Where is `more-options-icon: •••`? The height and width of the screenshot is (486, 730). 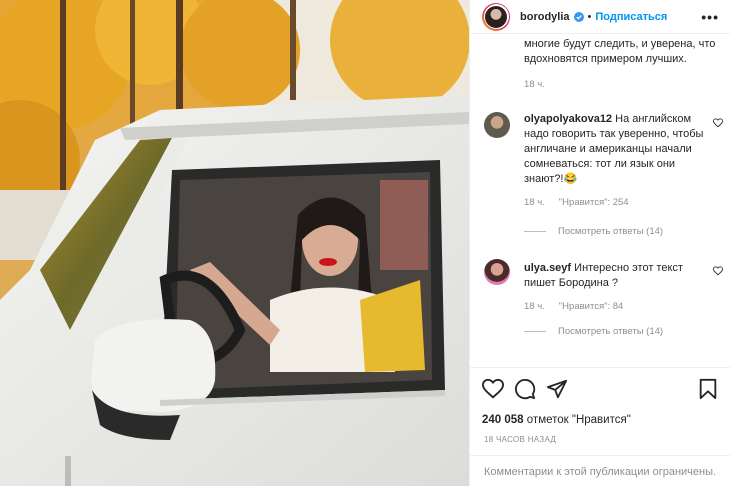
more-options-icon: ••• is located at coordinates (710, 17).